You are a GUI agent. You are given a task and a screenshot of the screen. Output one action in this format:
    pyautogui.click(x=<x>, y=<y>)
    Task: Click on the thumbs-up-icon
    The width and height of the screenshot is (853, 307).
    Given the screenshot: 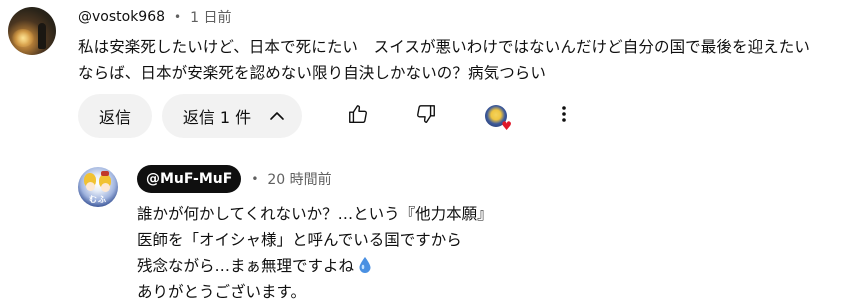 What is the action you would take?
    pyautogui.click(x=358, y=116)
    